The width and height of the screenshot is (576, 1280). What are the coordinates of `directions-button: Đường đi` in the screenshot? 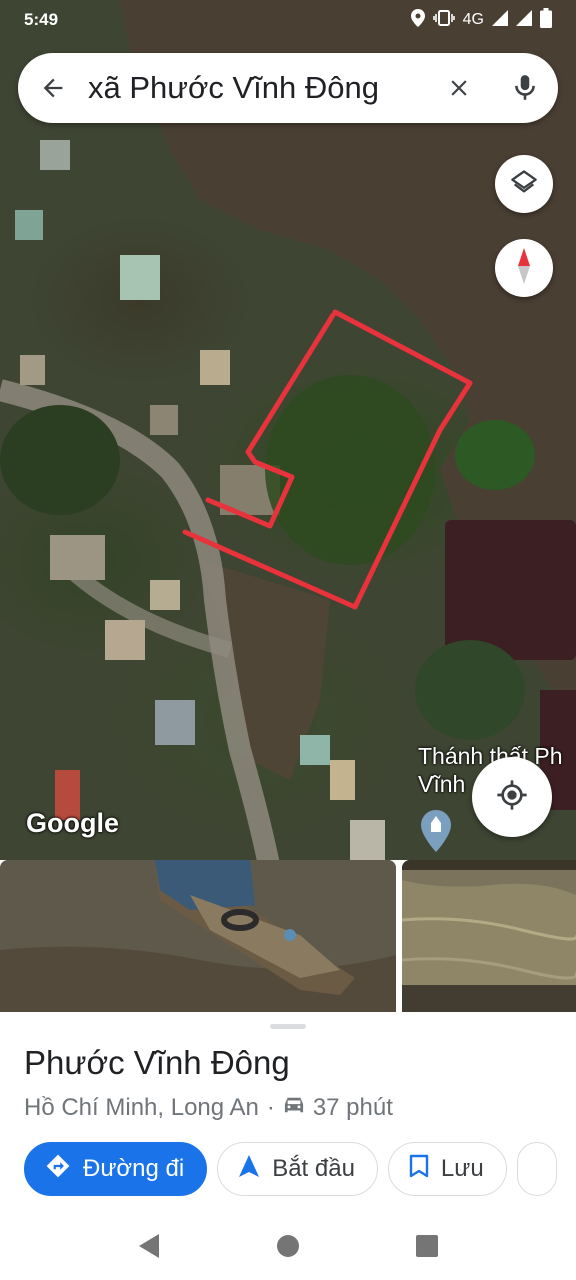 It's located at (116, 1169).